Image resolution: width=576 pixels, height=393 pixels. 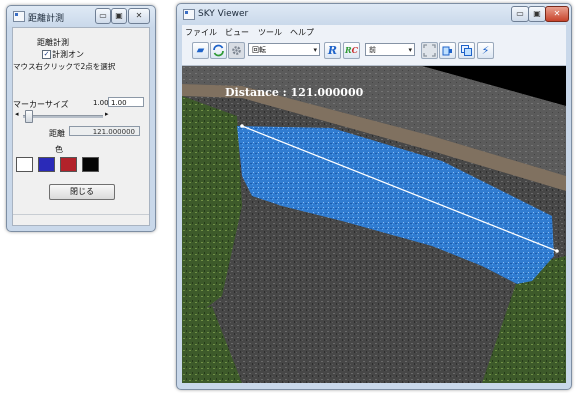 I want to click on toolbar: ▰ 回転 ▾ R RC 前 ▾ ⚡, so click(x=374, y=52).